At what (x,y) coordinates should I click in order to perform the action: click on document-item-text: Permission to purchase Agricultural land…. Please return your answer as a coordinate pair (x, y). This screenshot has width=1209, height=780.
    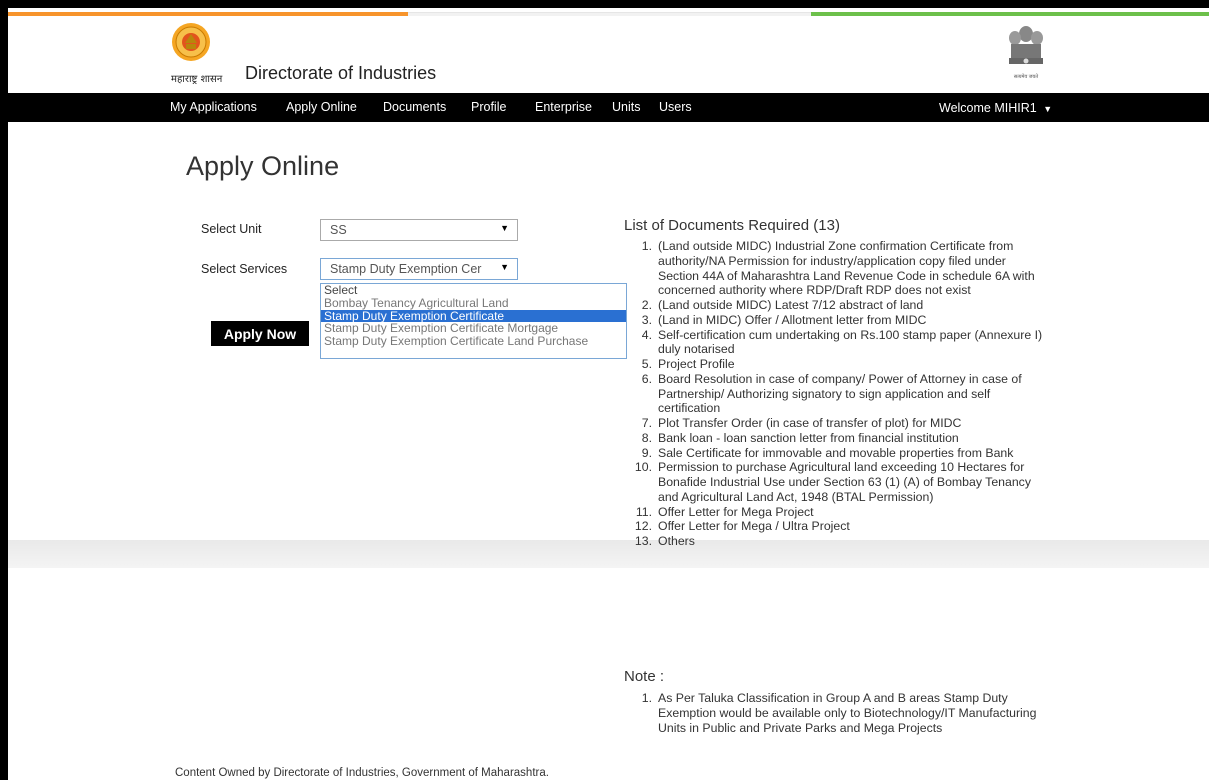
    Looking at the image, I should click on (844, 482).